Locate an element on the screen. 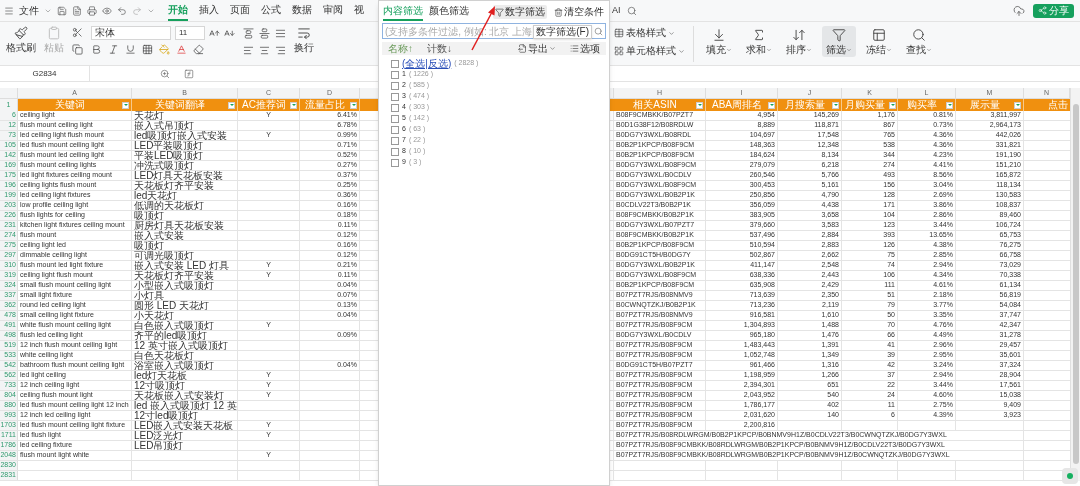 The width and height of the screenshot is (1080, 486). wrap-text-icon is located at coordinates (304, 33).